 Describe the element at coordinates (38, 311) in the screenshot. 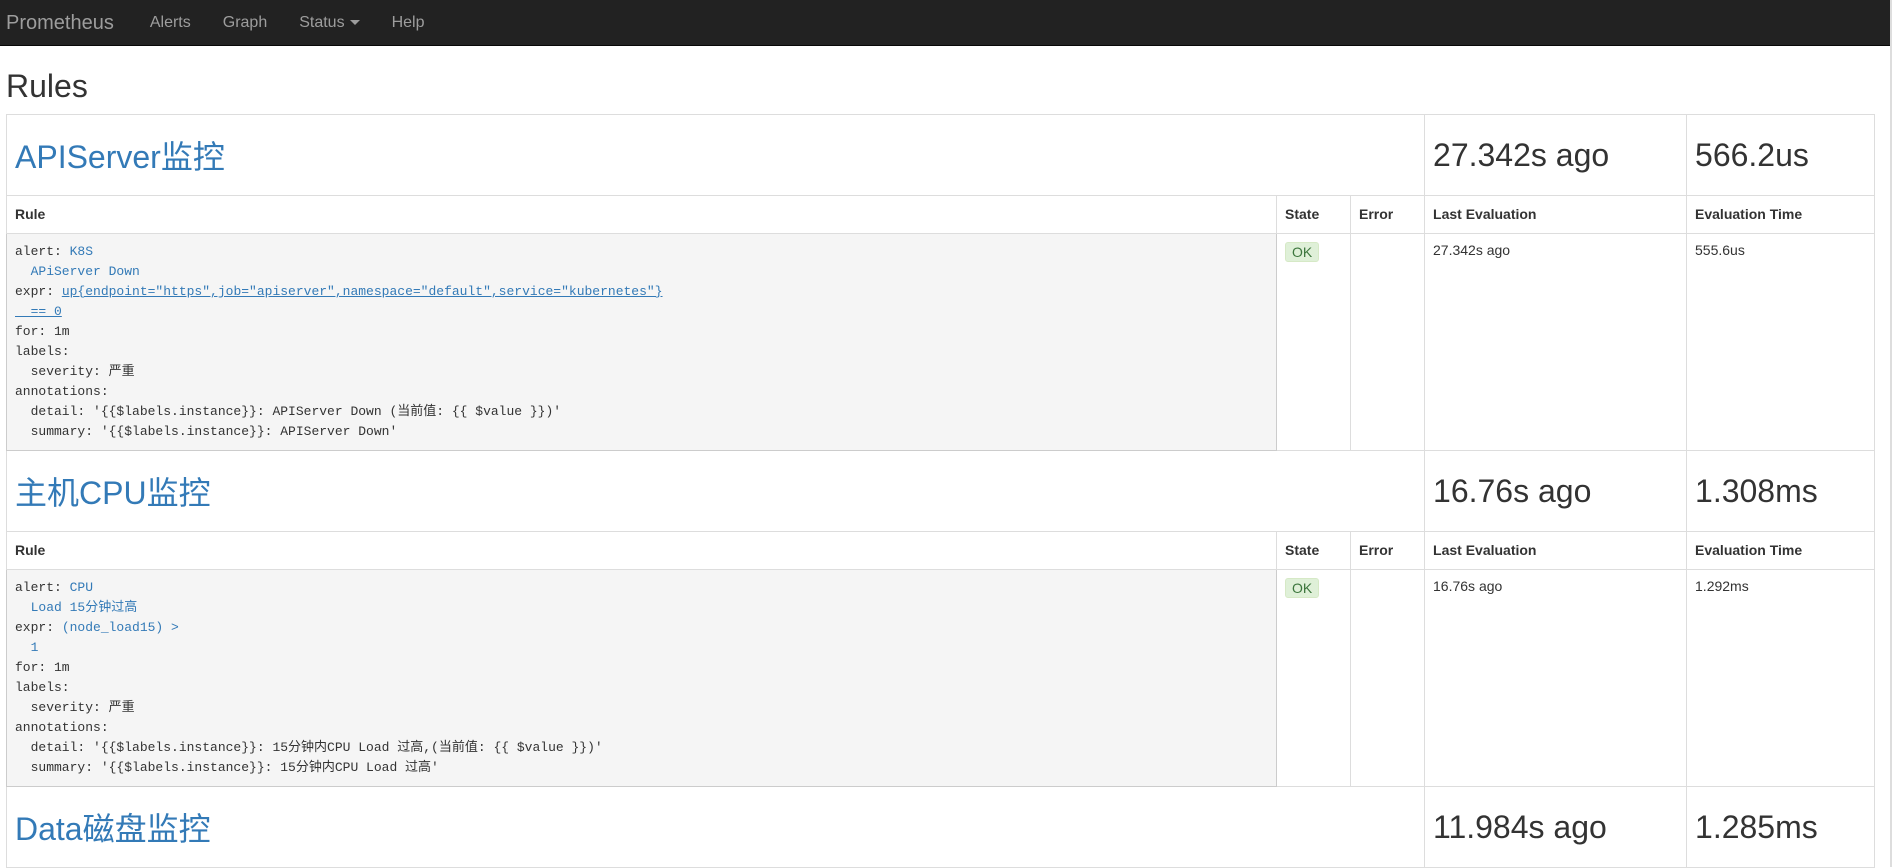

I see `rule-expr-link-cont: == 0` at that location.